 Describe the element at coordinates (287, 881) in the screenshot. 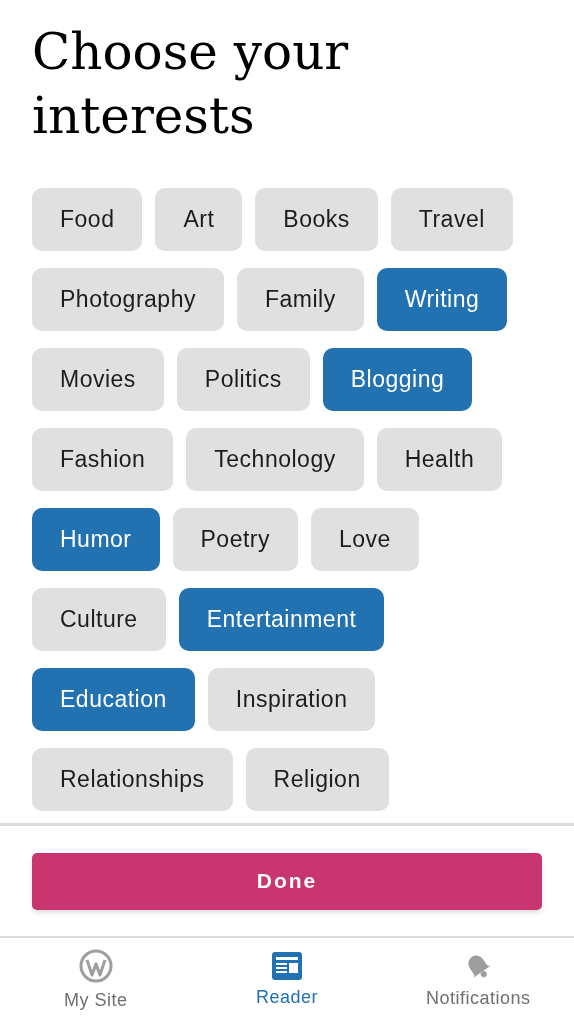

I see `done-button: Done` at that location.